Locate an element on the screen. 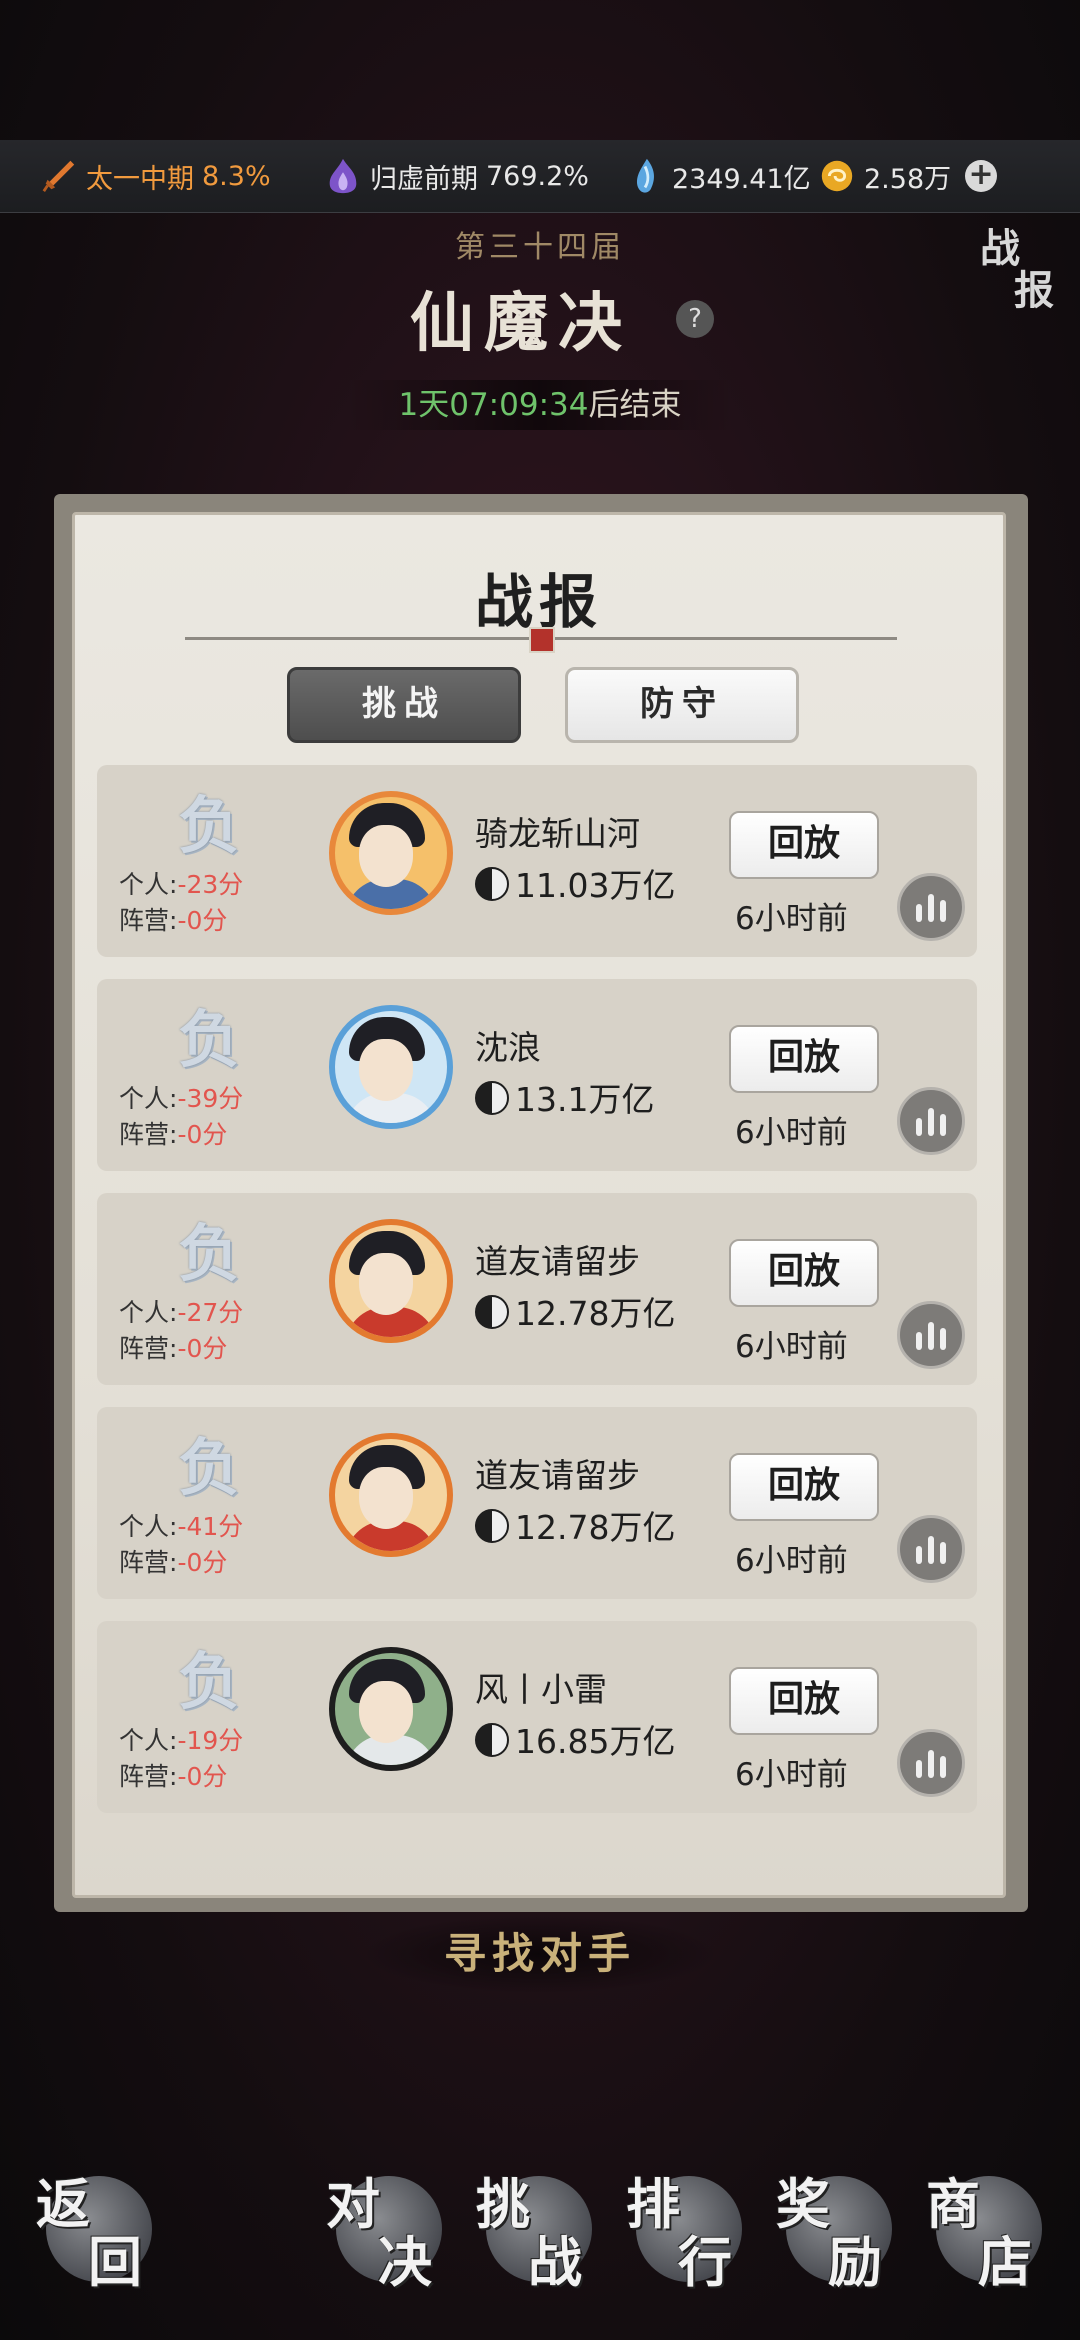 Image resolution: width=1080 pixels, height=2340 pixels. nav-reward-button: 奖 励 is located at coordinates (836, 2230).